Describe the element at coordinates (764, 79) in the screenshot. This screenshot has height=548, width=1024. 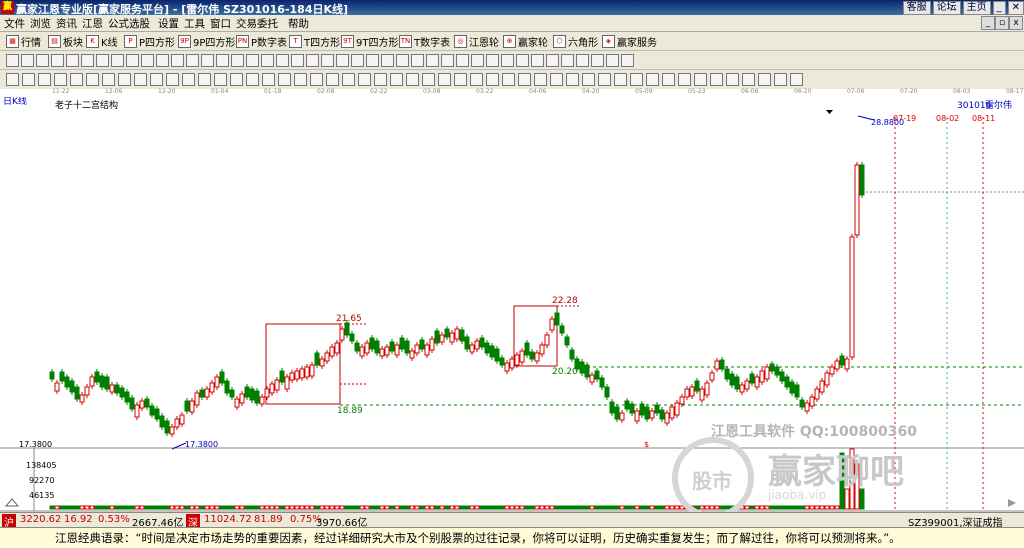
I see `tb3-tool-48-icon` at that location.